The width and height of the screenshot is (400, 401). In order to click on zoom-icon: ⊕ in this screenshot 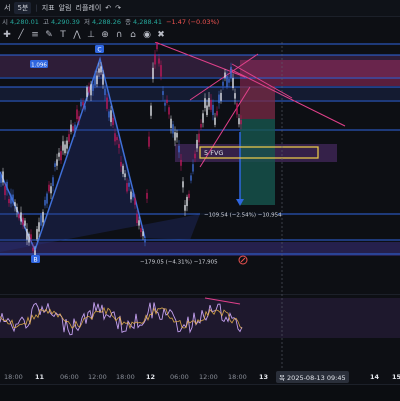, I will do `click(105, 35)`.